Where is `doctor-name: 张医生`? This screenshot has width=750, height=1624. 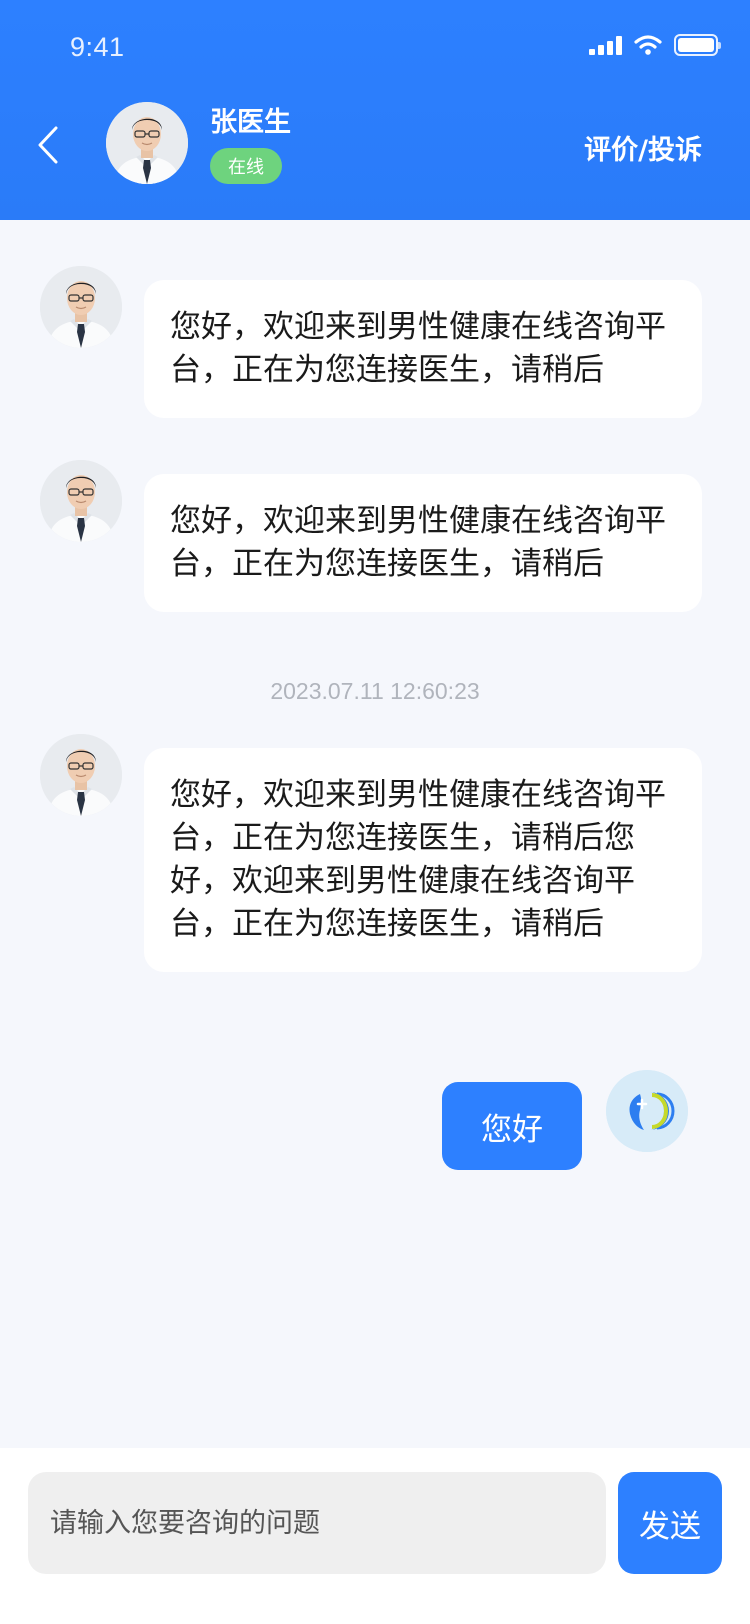
doctor-name: 张医生 is located at coordinates (250, 122).